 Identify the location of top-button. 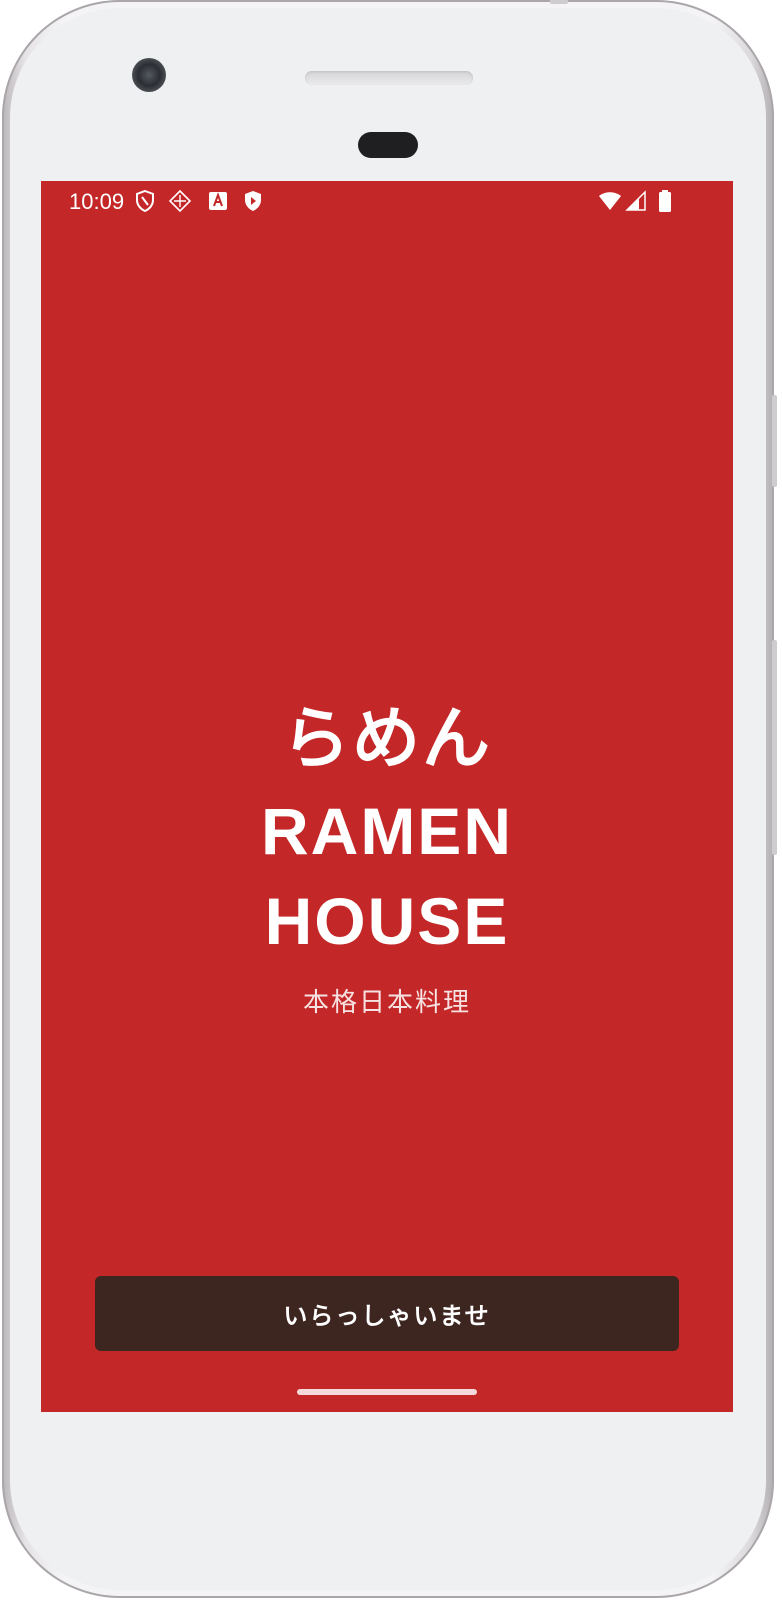
(559, 2).